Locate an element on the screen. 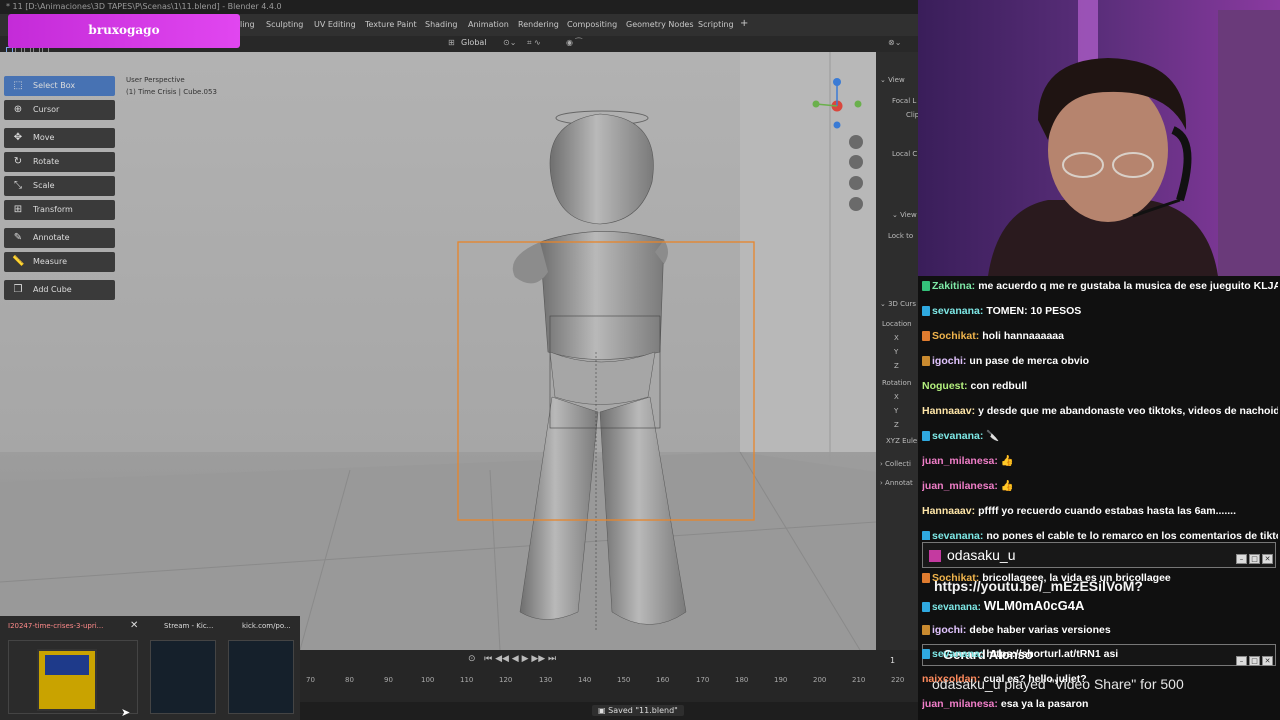  tab-compositing: Compositing is located at coordinates (592, 24).